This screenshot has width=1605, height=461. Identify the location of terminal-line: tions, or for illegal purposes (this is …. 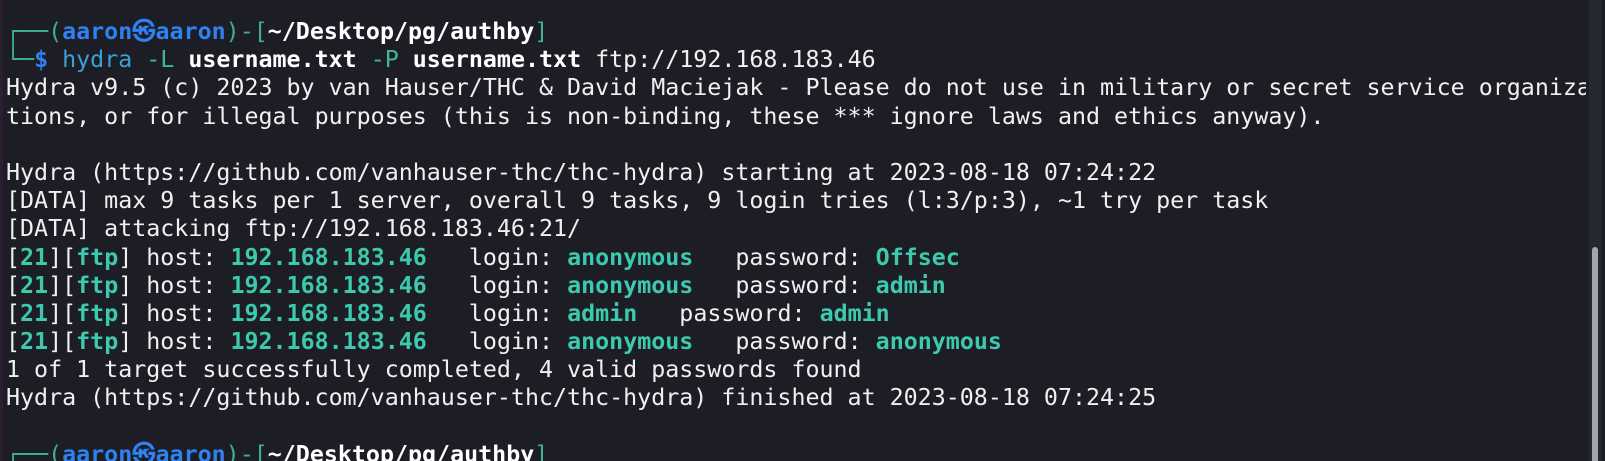
(796, 117).